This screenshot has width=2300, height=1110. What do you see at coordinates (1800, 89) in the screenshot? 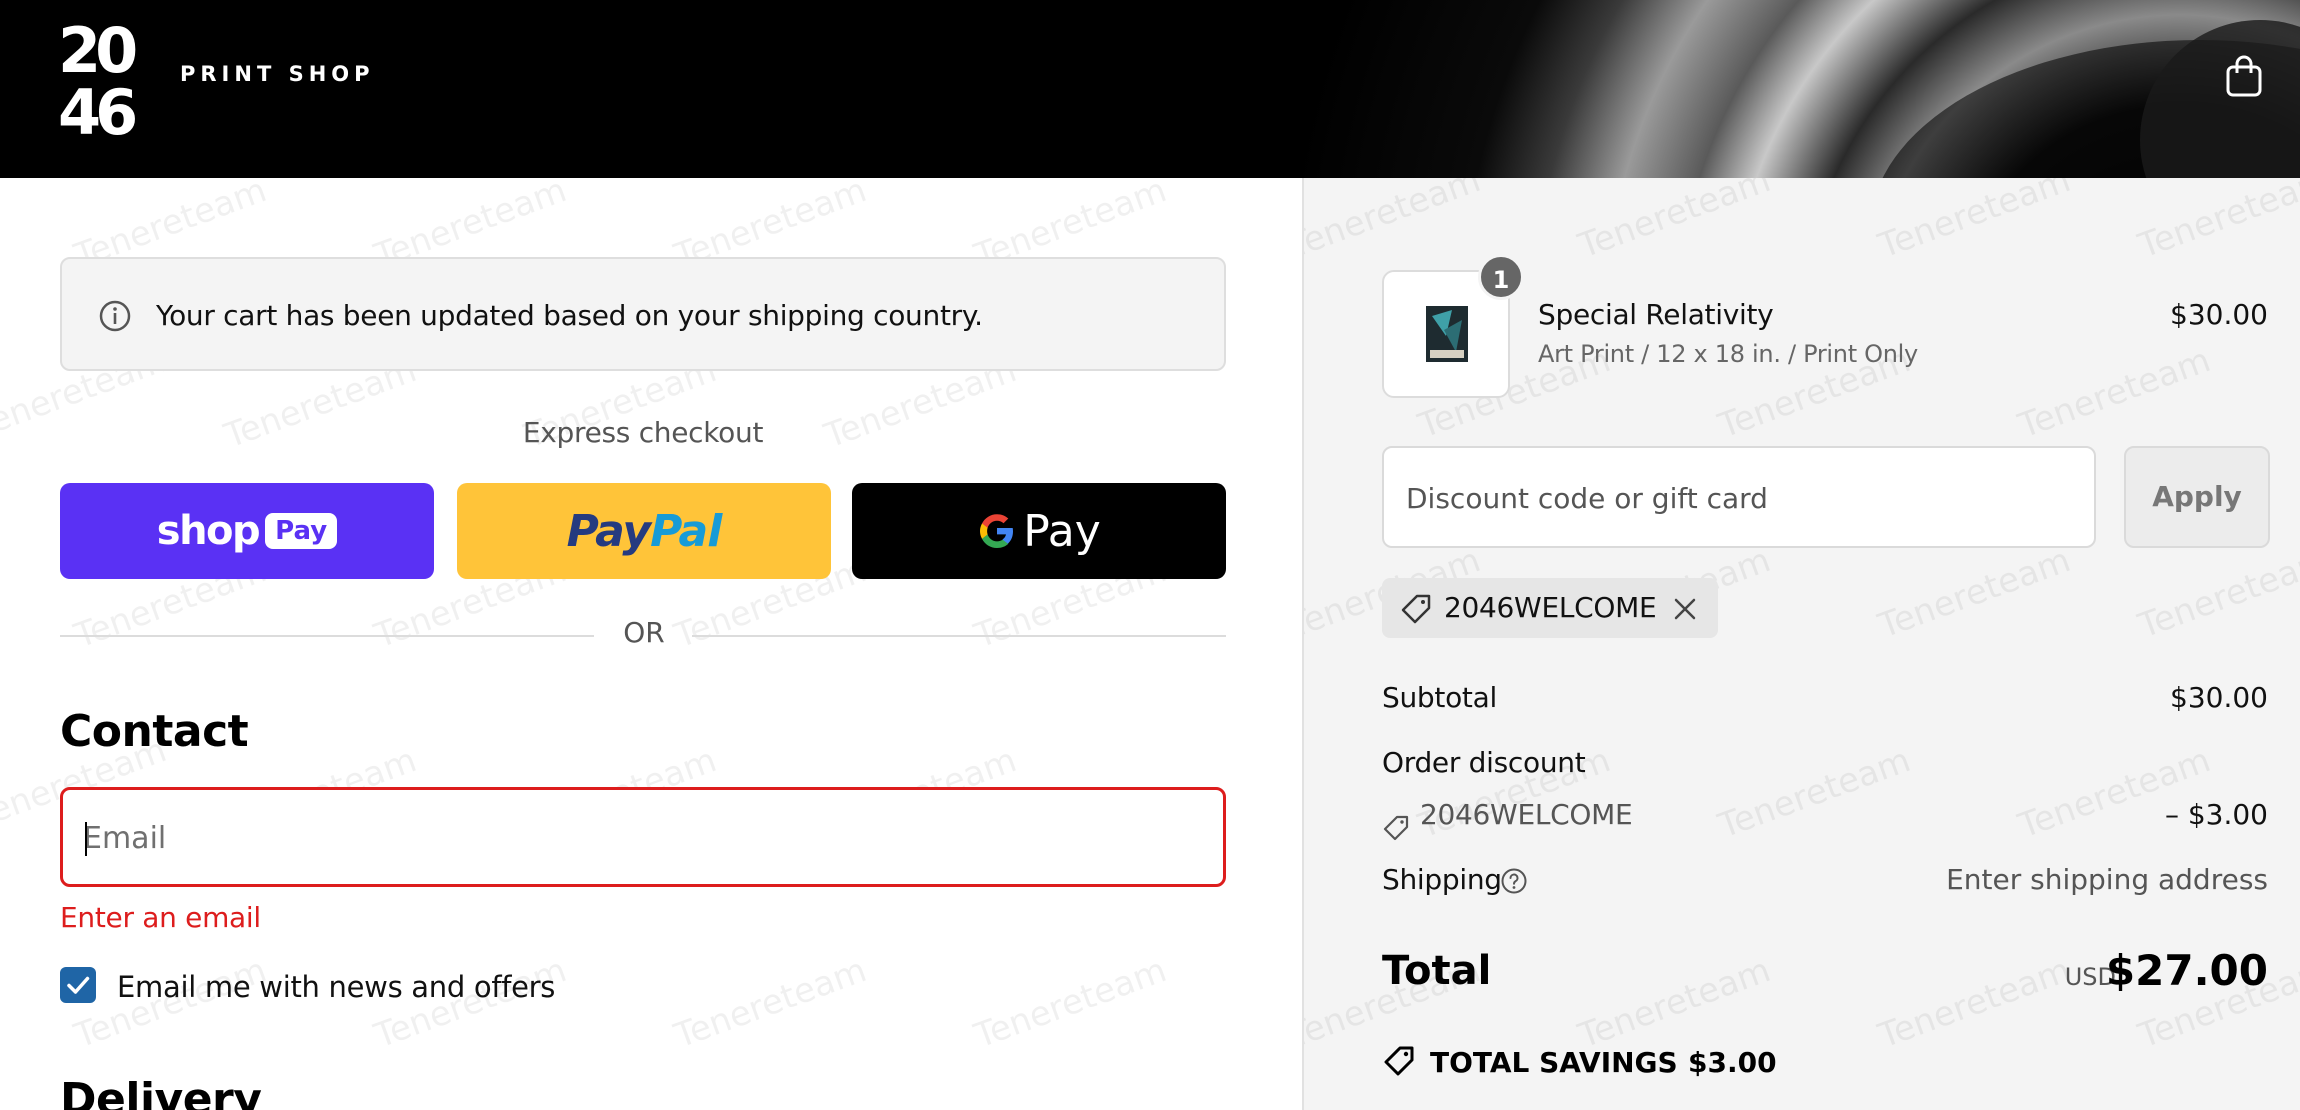
I see `saturn-rings-banner` at bounding box center [1800, 89].